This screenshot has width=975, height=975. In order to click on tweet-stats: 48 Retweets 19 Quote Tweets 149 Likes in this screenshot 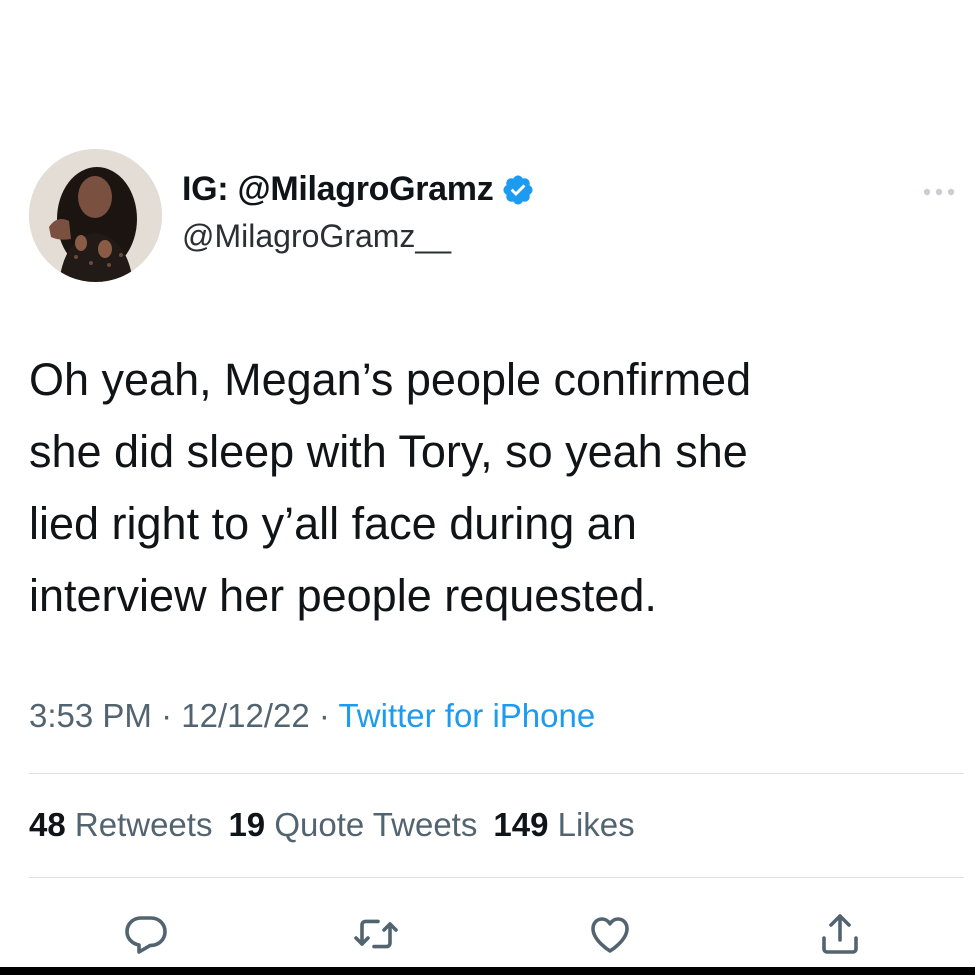, I will do `click(340, 825)`.